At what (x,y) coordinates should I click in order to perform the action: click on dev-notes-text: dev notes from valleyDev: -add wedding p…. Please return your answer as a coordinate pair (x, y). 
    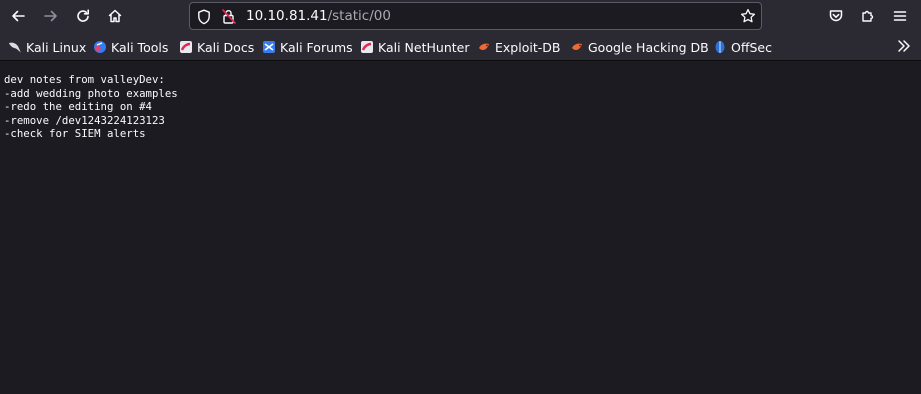
    Looking at the image, I should click on (91, 107).